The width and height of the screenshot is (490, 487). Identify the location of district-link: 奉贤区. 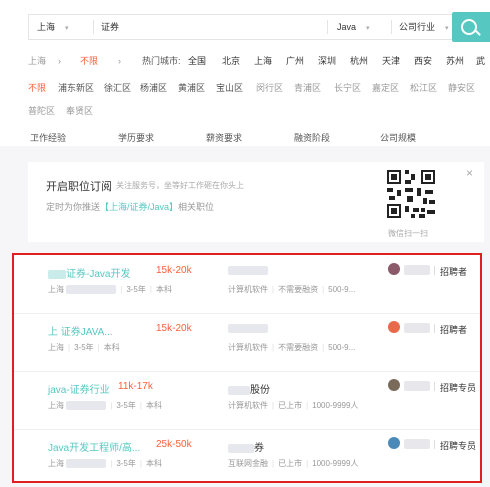
(79, 111).